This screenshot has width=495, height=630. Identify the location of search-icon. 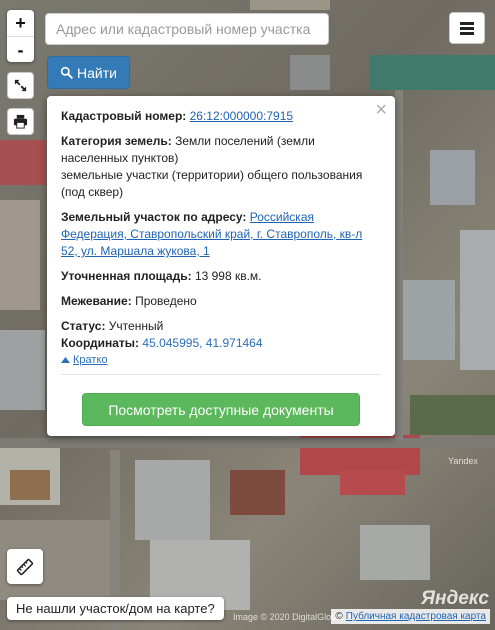
(66, 72).